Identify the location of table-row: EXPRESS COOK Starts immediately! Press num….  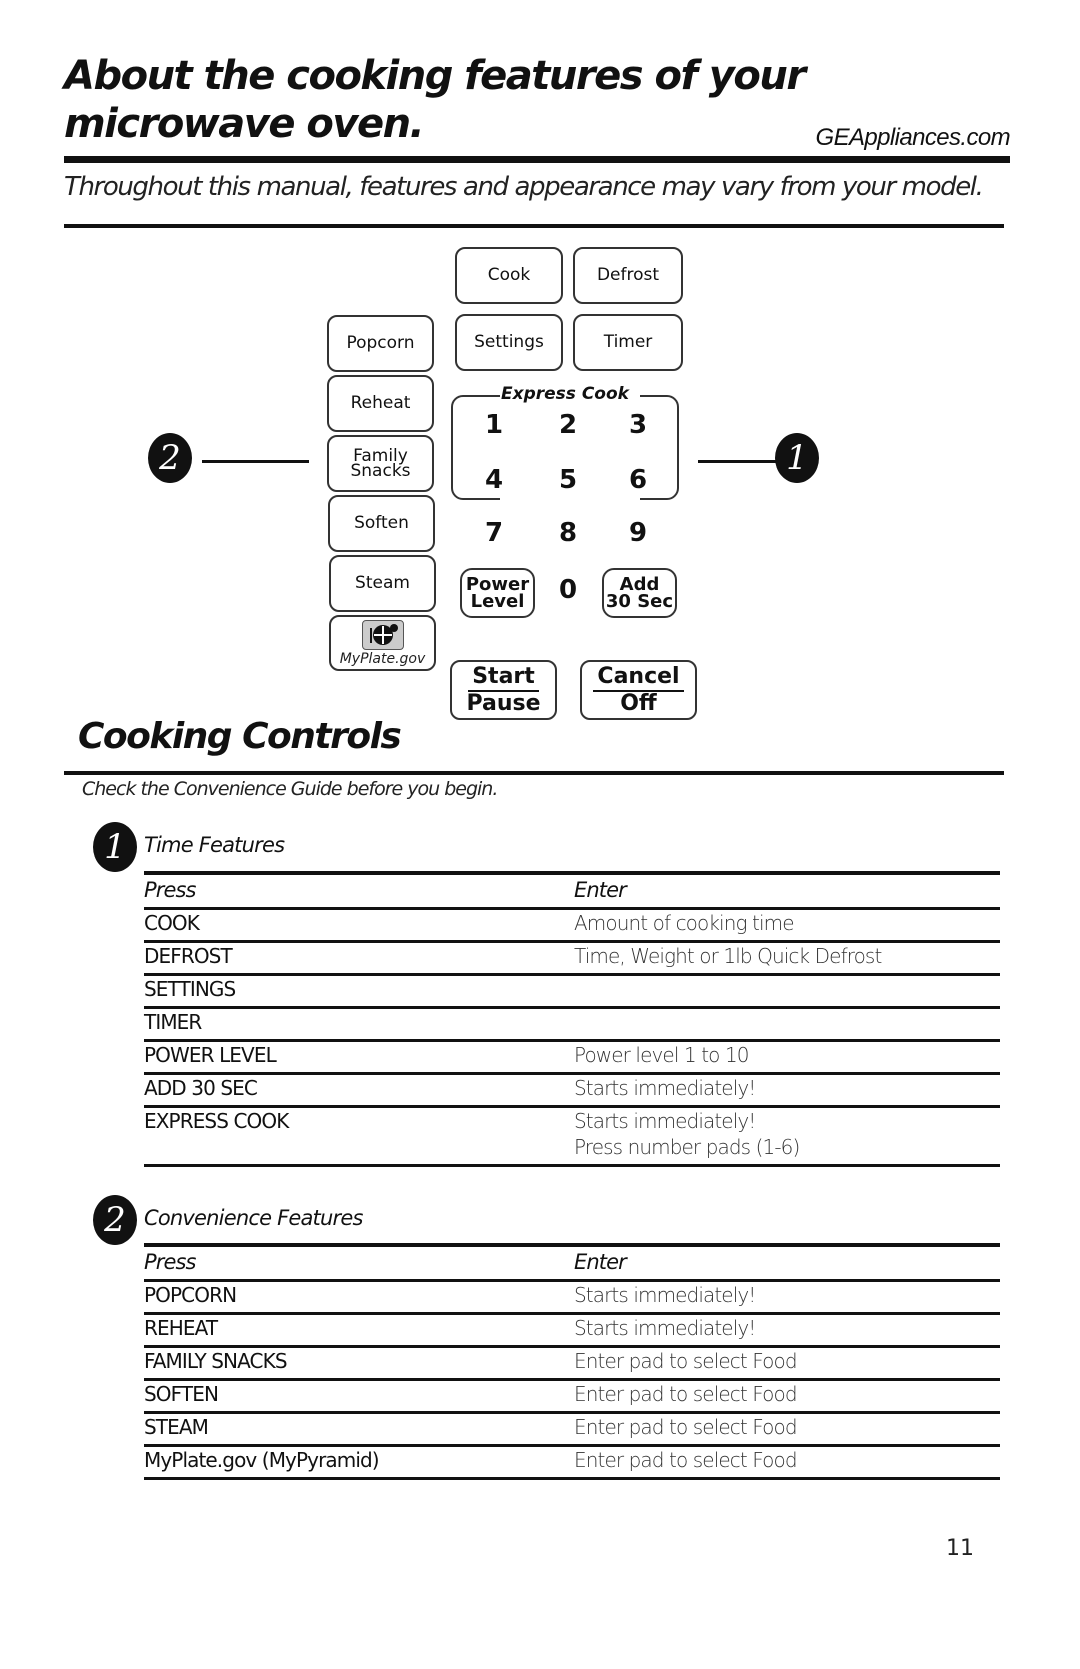
(572, 1136).